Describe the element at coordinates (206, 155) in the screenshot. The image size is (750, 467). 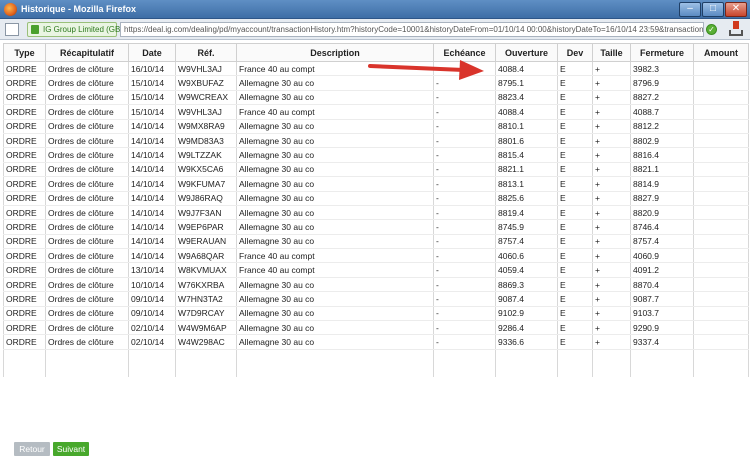
I see `cell-ref: W9LTZZAK` at that location.